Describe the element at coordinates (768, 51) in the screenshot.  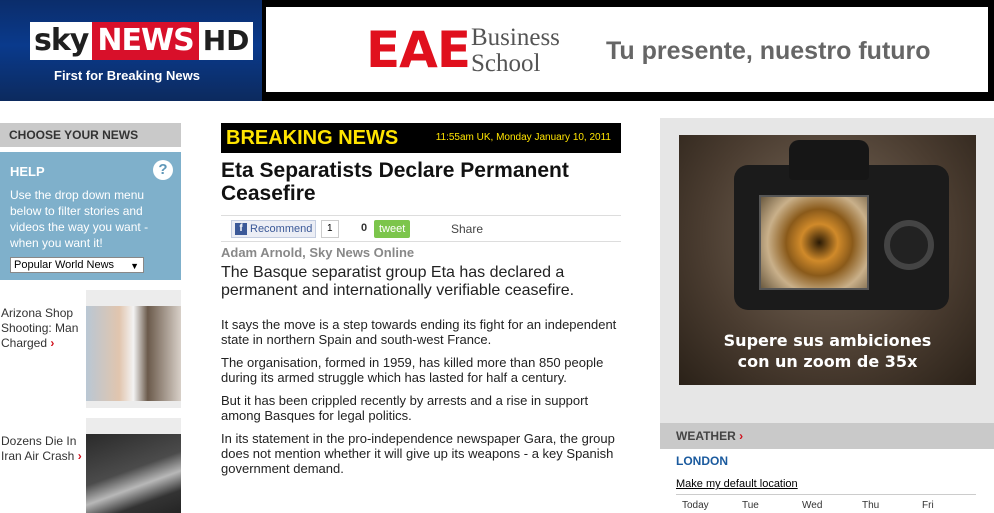
I see `eae-slogan: Tu presente, nuestro futuro` at that location.